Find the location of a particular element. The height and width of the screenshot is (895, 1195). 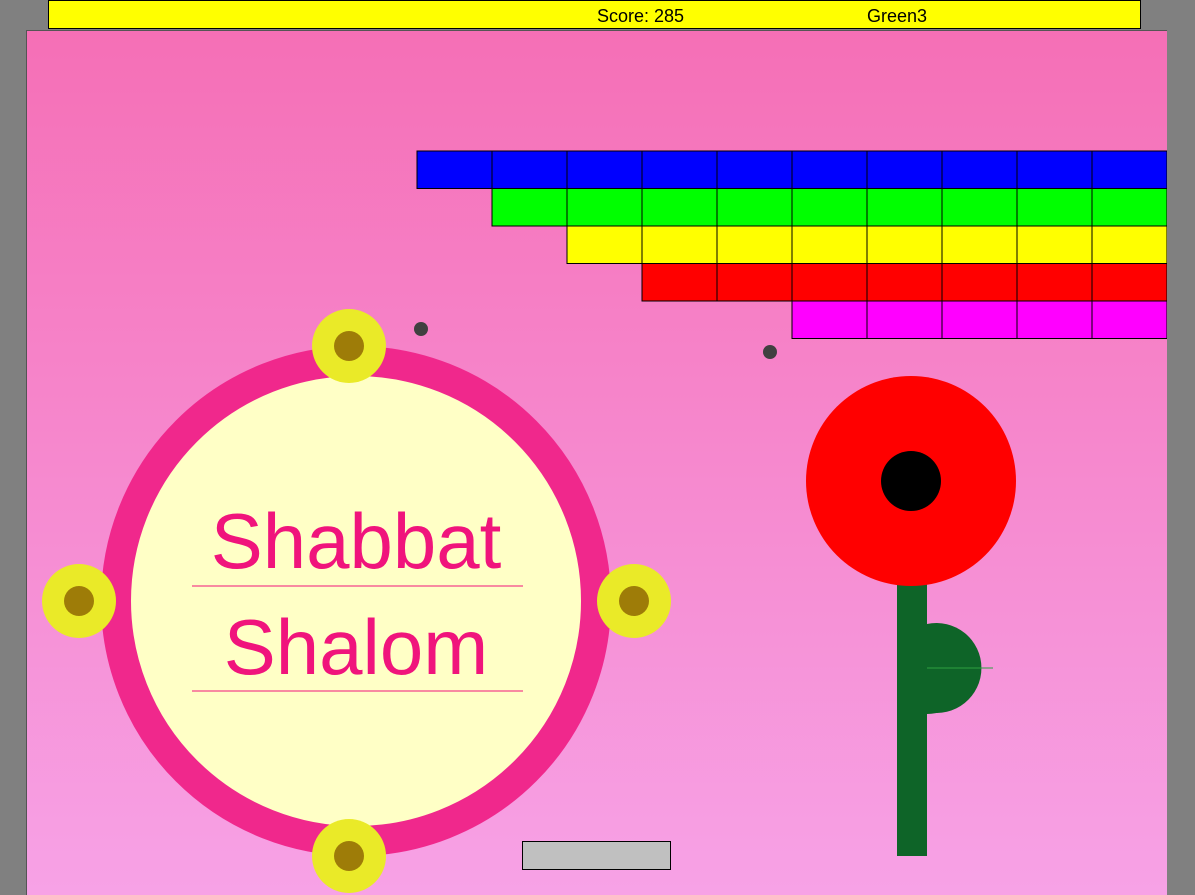

level-name: Green3 is located at coordinates (897, 16).